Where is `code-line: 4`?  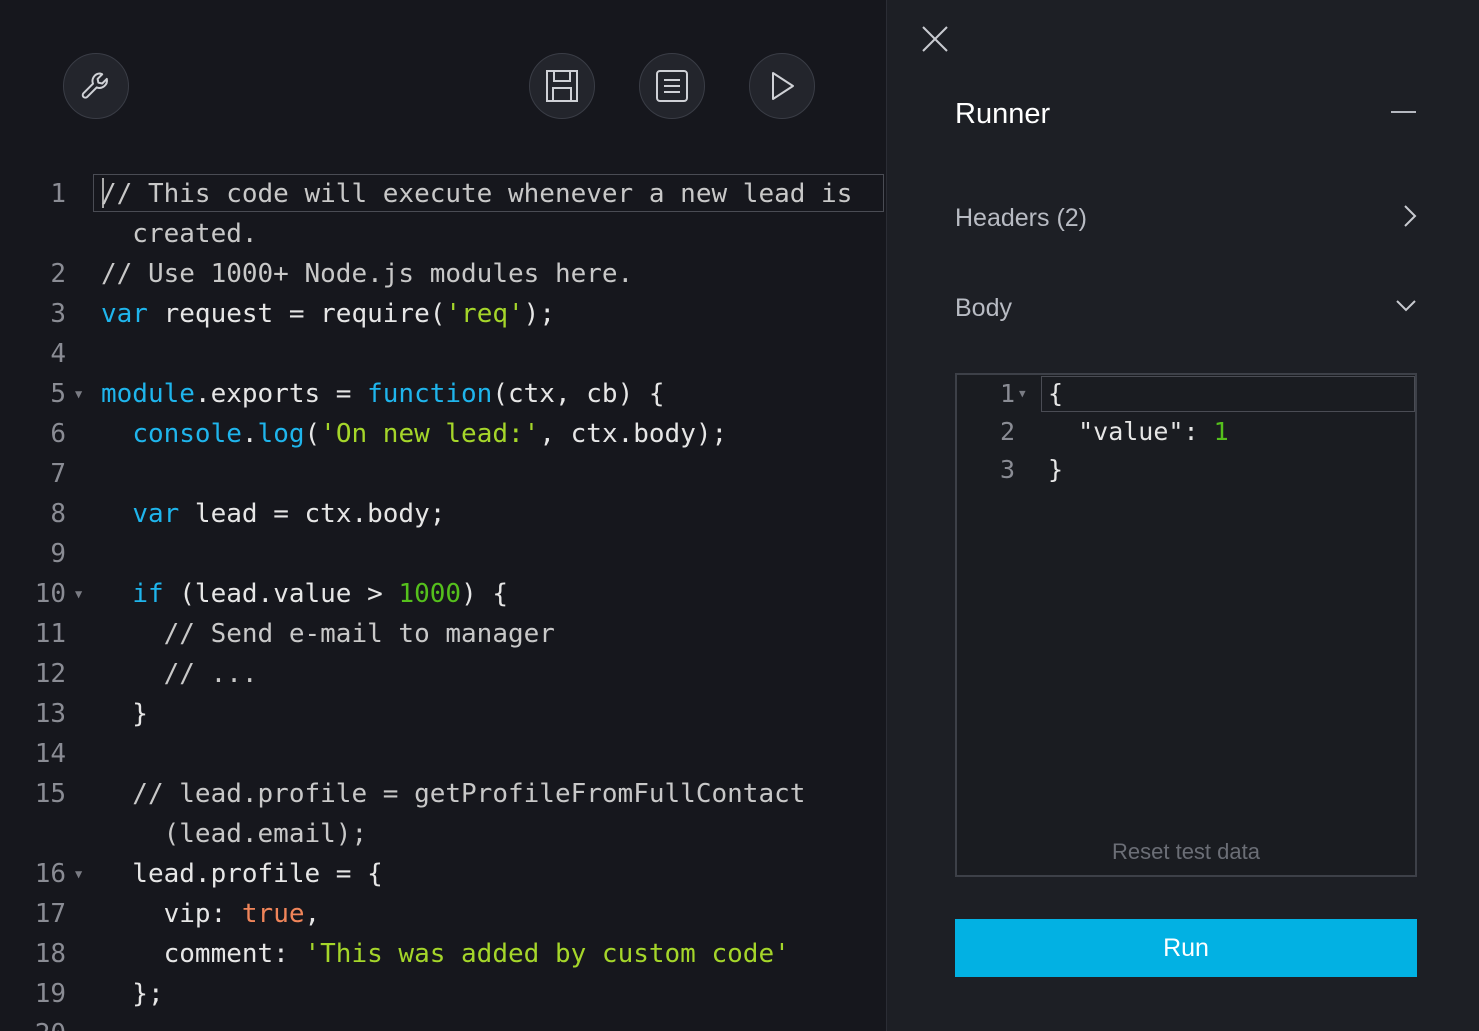
code-line: 4 is located at coordinates (443, 354).